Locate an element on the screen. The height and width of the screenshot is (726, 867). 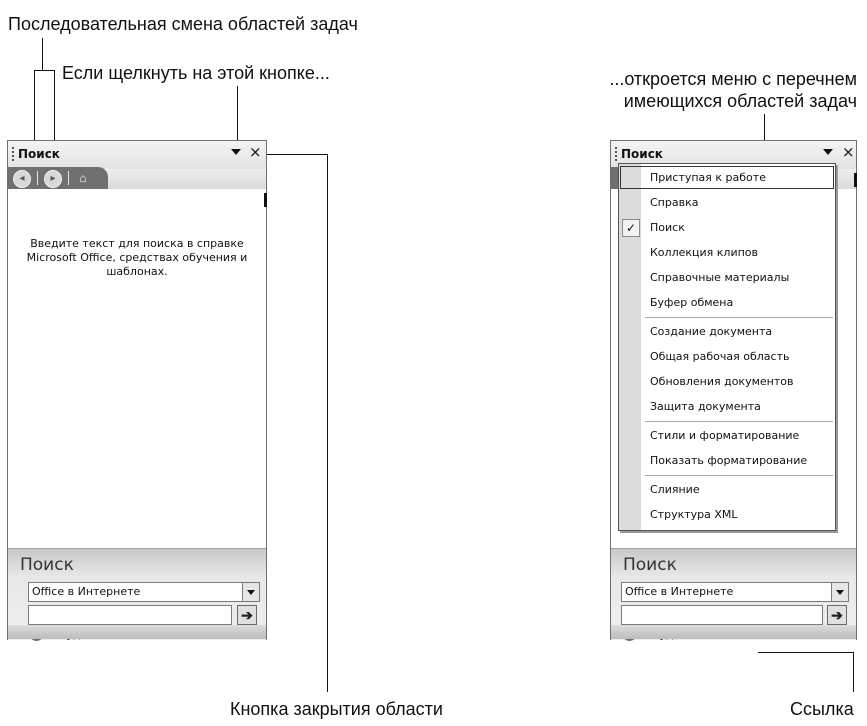
annotation-menu-opens-2: имеющихся областей задач is located at coordinates (740, 101).